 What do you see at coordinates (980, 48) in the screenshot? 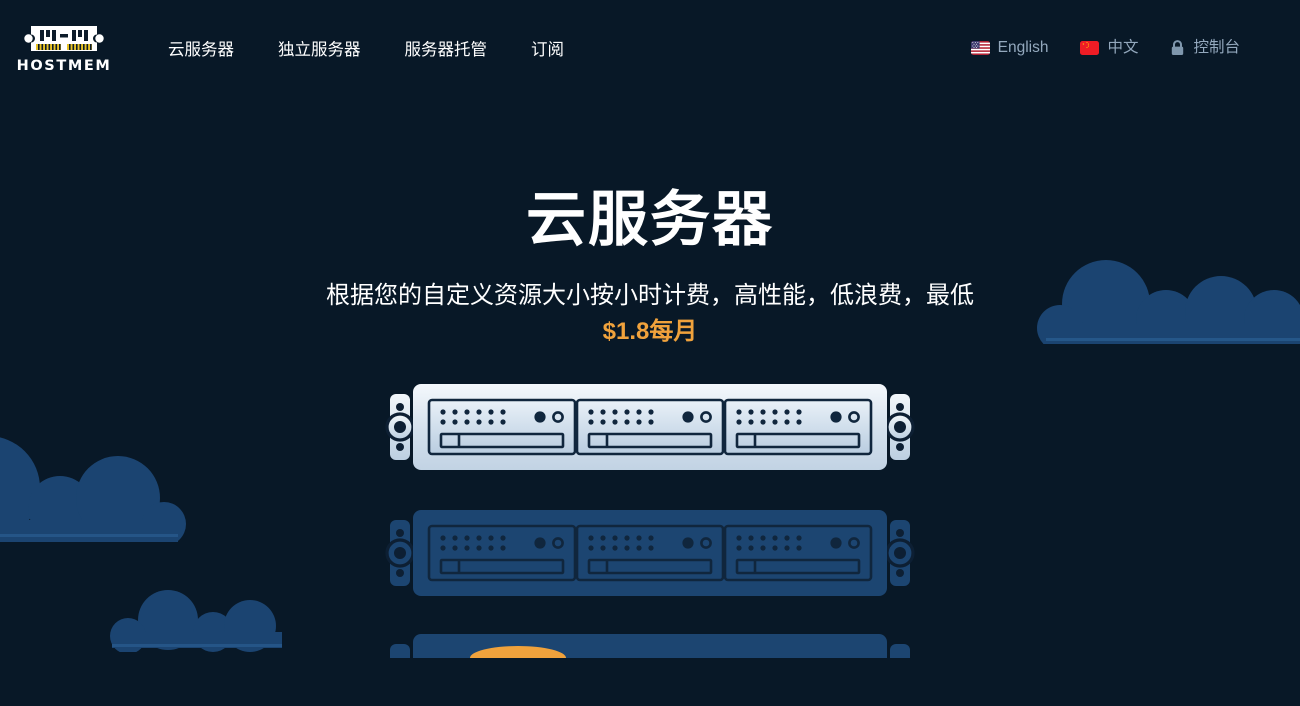
I see `flag-us-icon` at bounding box center [980, 48].